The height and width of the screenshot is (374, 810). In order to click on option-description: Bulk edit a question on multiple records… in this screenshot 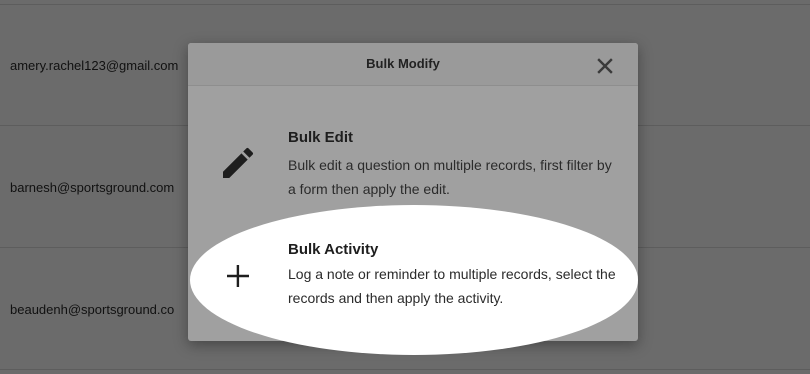, I will do `click(450, 177)`.